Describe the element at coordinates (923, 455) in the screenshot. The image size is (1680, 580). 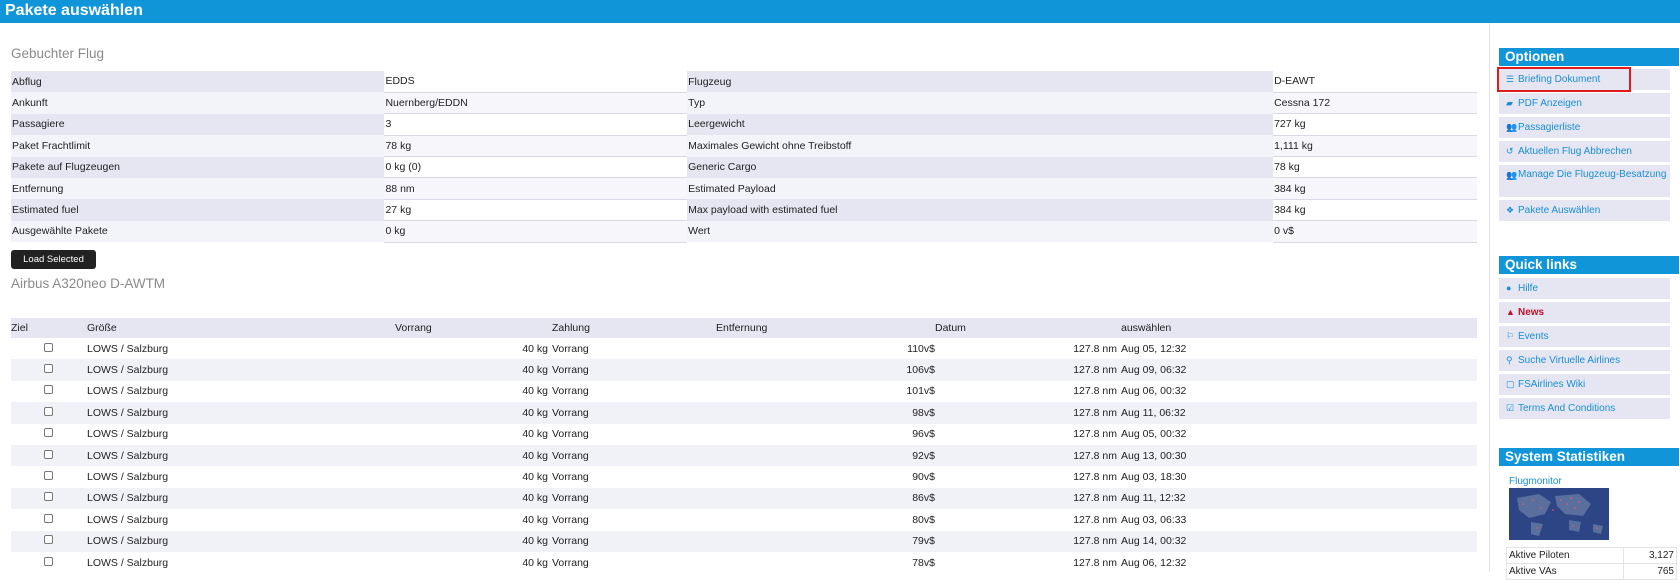
I see `cargo-payment-text: 92v$` at that location.